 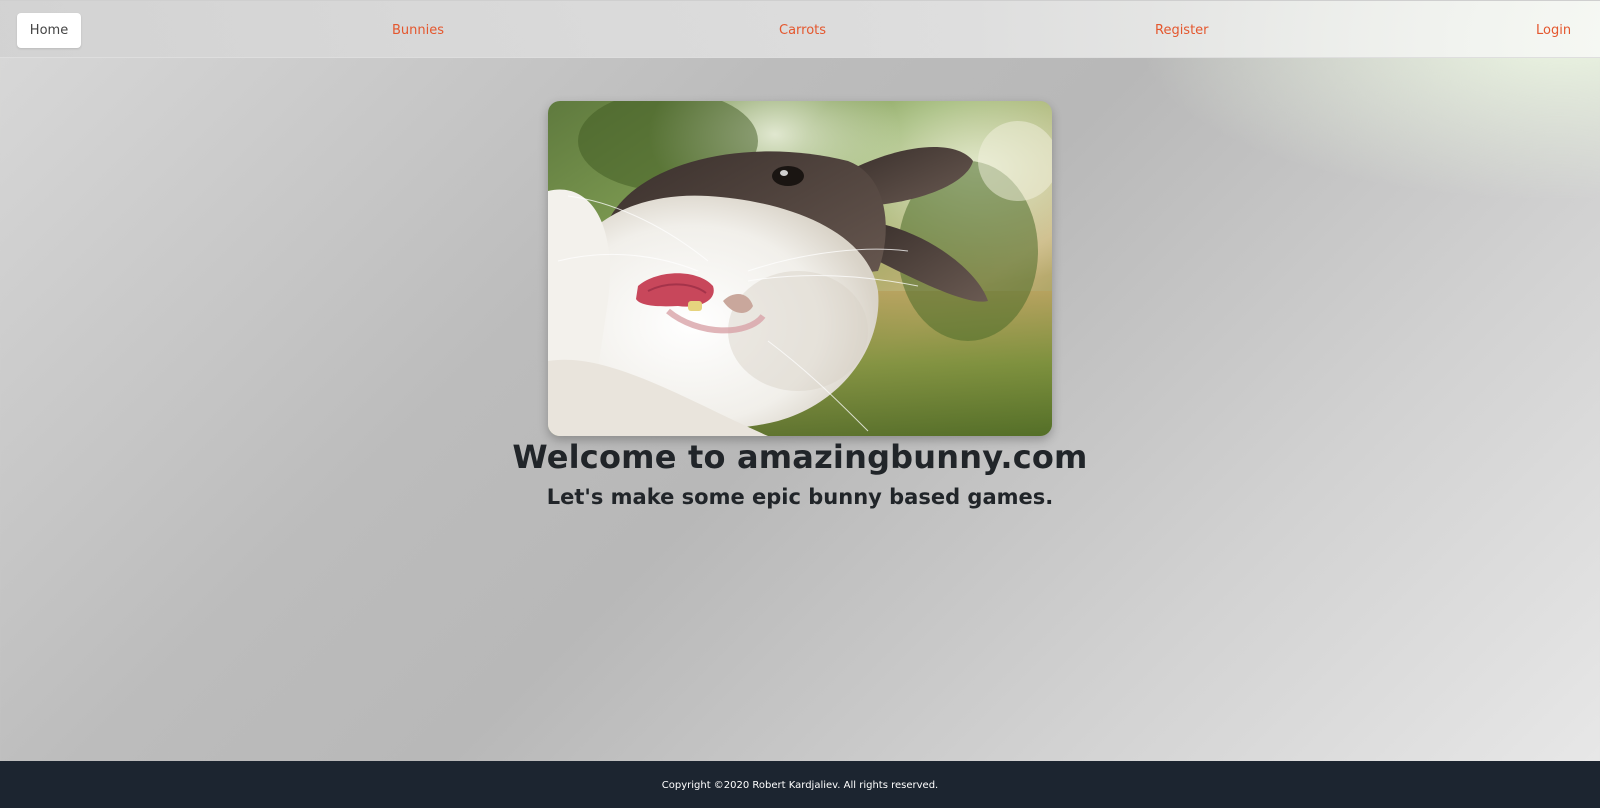 I want to click on page-subtitle: Let's make some epic bunny based games., so click(x=800, y=497).